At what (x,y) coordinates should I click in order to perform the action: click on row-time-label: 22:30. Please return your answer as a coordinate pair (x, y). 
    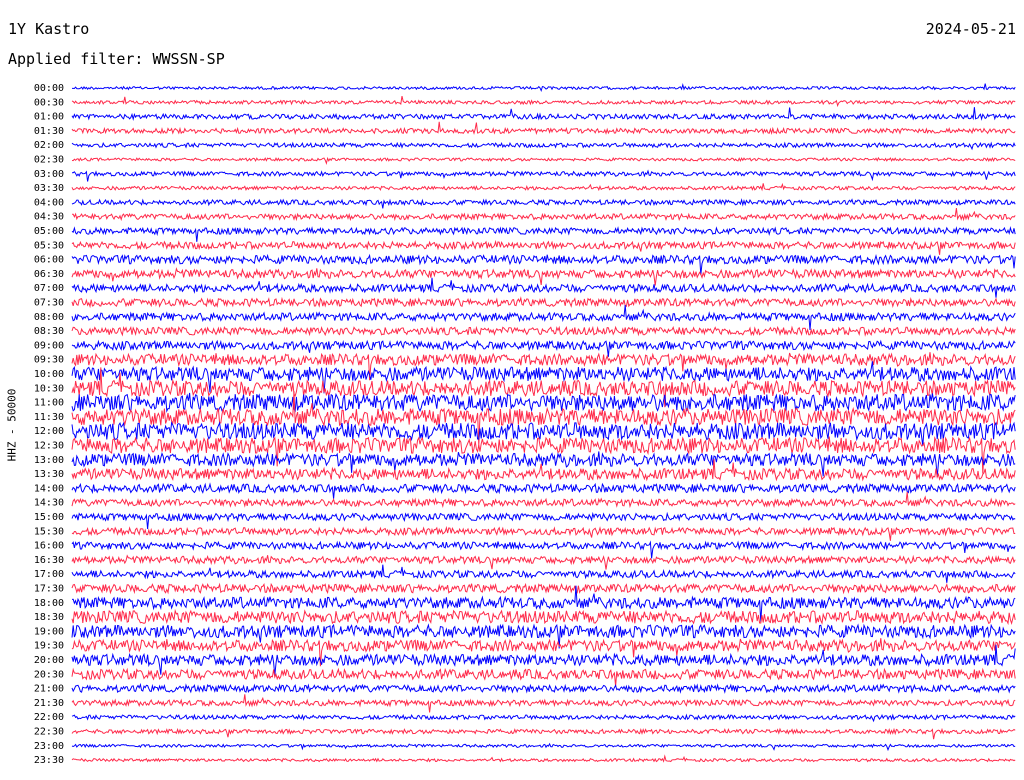
    Looking at the image, I should click on (49, 732).